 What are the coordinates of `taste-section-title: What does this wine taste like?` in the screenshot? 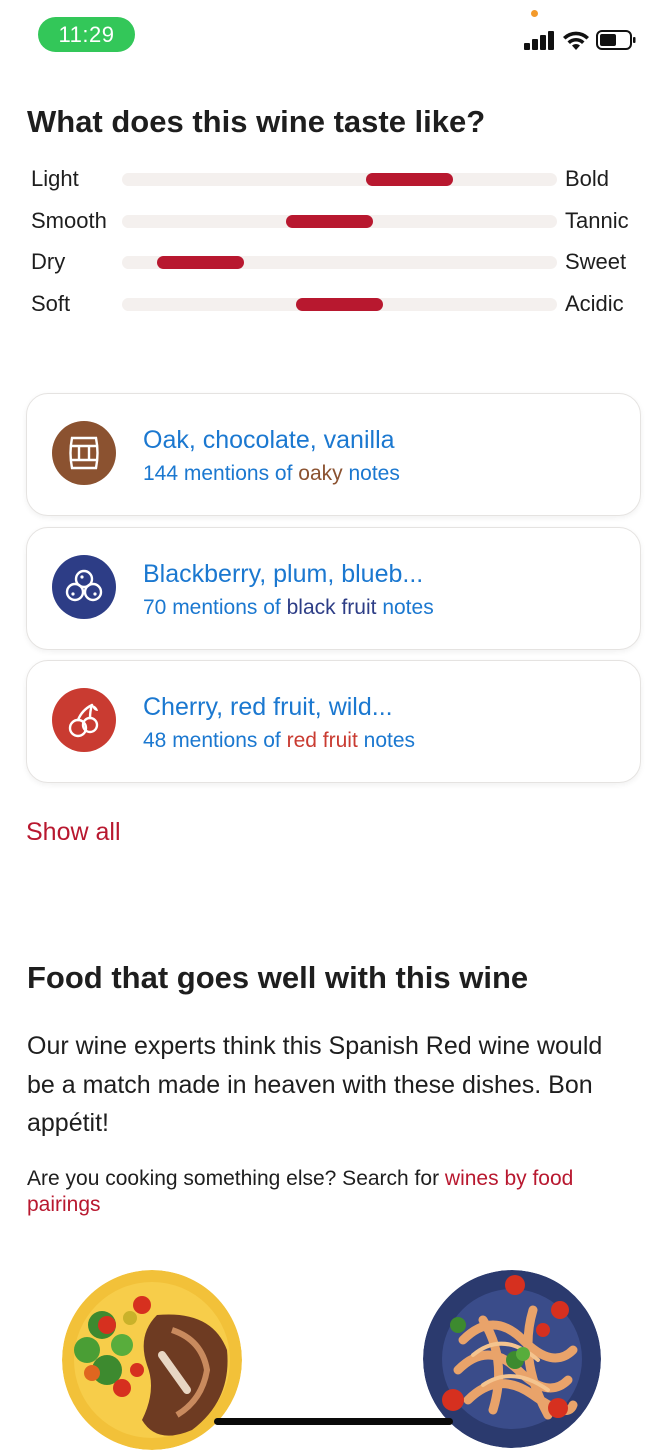 It's located at (256, 121).